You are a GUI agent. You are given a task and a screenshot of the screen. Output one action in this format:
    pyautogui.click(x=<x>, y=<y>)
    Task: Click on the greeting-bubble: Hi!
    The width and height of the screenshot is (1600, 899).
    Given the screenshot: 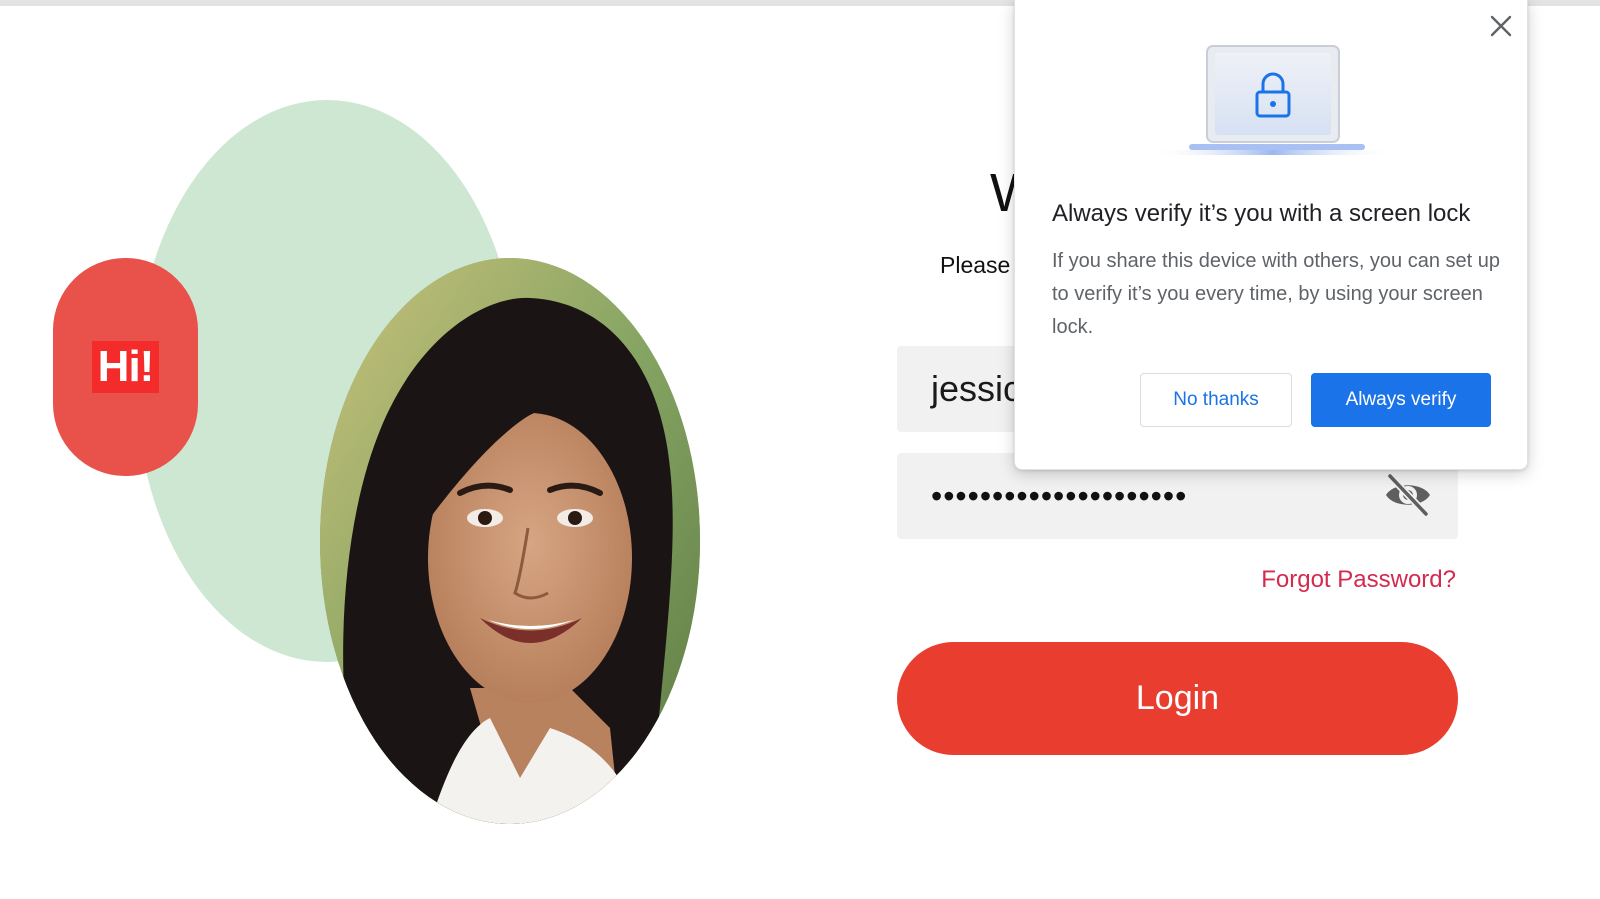 What is the action you would take?
    pyautogui.click(x=125, y=367)
    